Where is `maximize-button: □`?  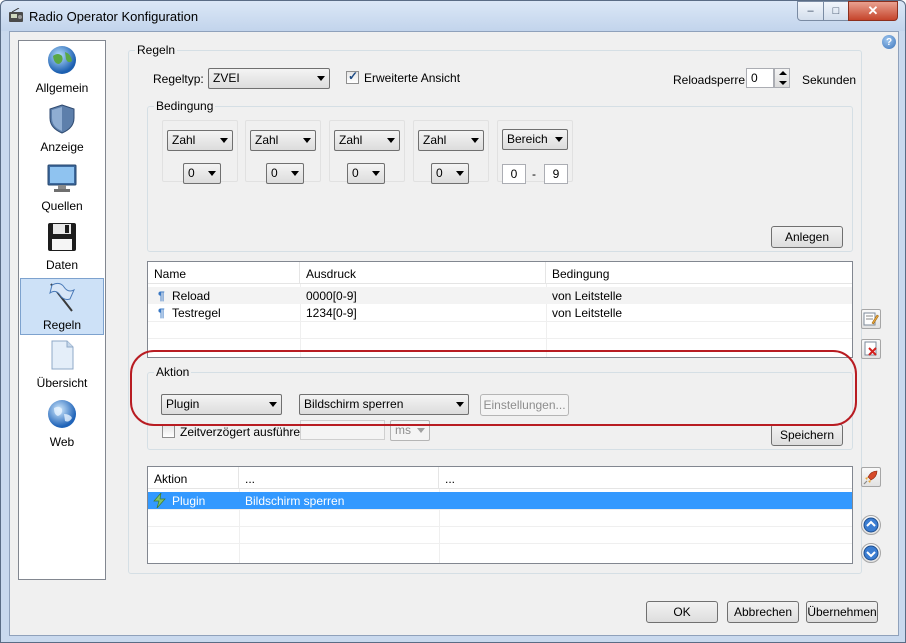 maximize-button: □ is located at coordinates (836, 11).